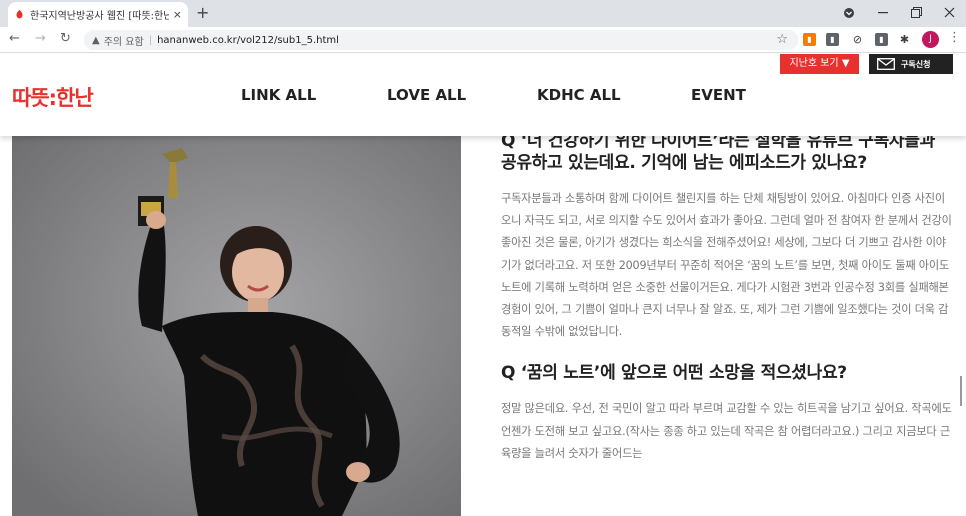 This screenshot has height=516, width=966. What do you see at coordinates (177, 14) in the screenshot?
I see `tab-close-icon: ×` at bounding box center [177, 14].